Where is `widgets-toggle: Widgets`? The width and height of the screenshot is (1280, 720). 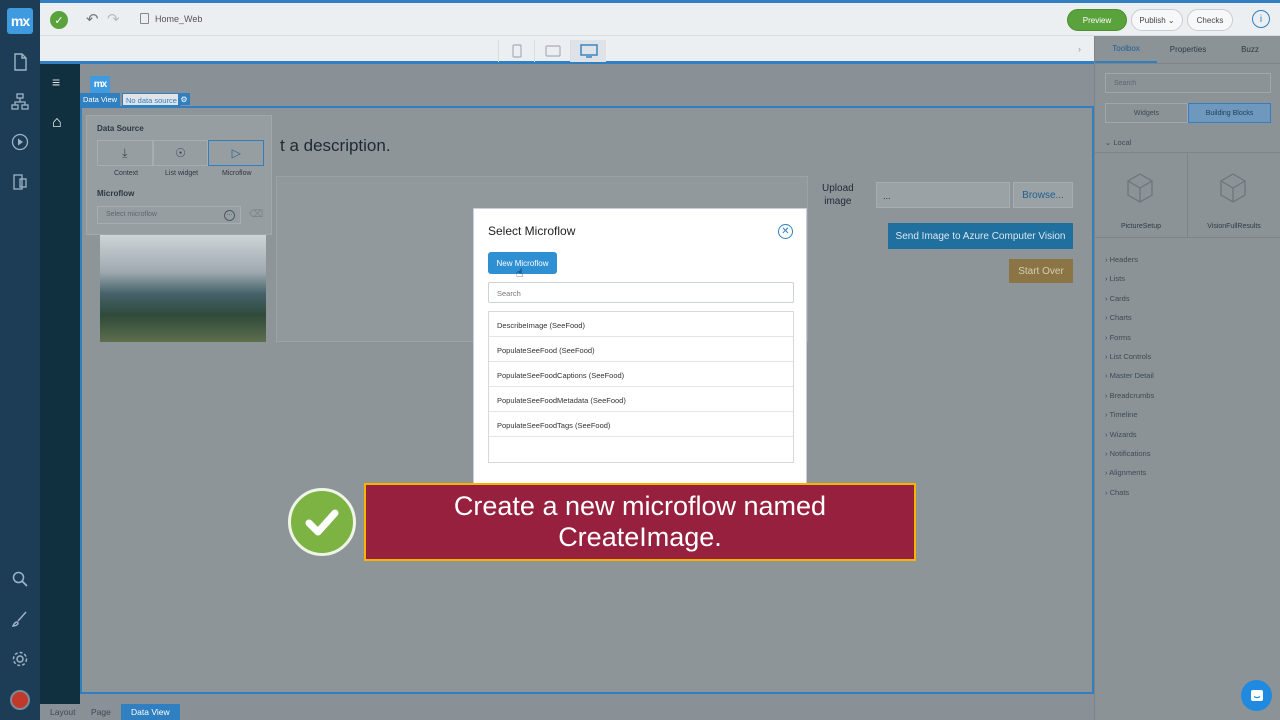 widgets-toggle: Widgets is located at coordinates (1146, 113).